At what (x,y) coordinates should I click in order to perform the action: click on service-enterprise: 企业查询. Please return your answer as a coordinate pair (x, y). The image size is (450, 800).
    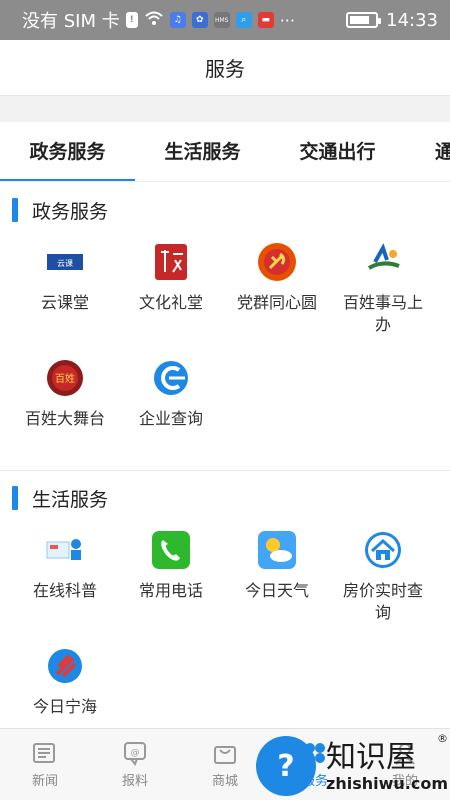
    Looking at the image, I should click on (171, 410).